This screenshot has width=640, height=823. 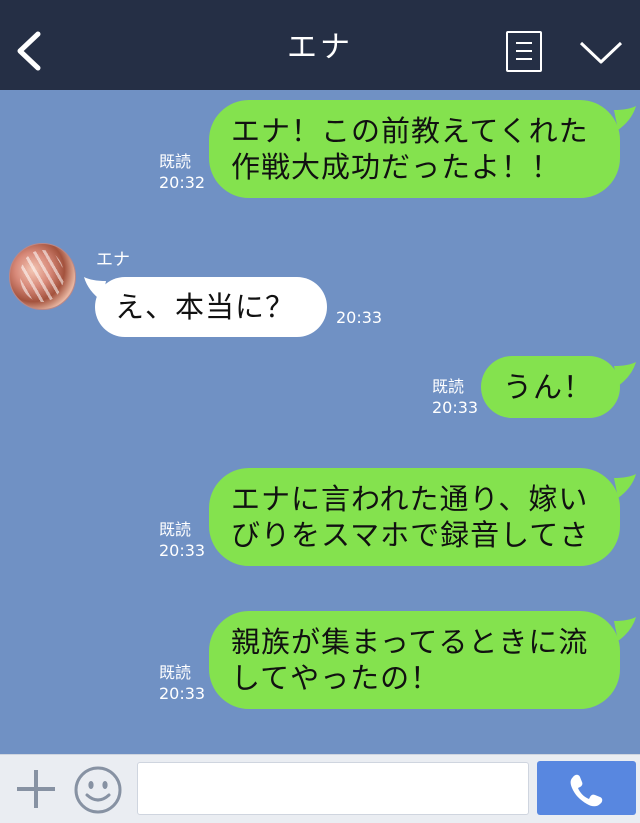 What do you see at coordinates (410, 642) in the screenshot?
I see `message-text-line: 親族が集まってるときに流` at bounding box center [410, 642].